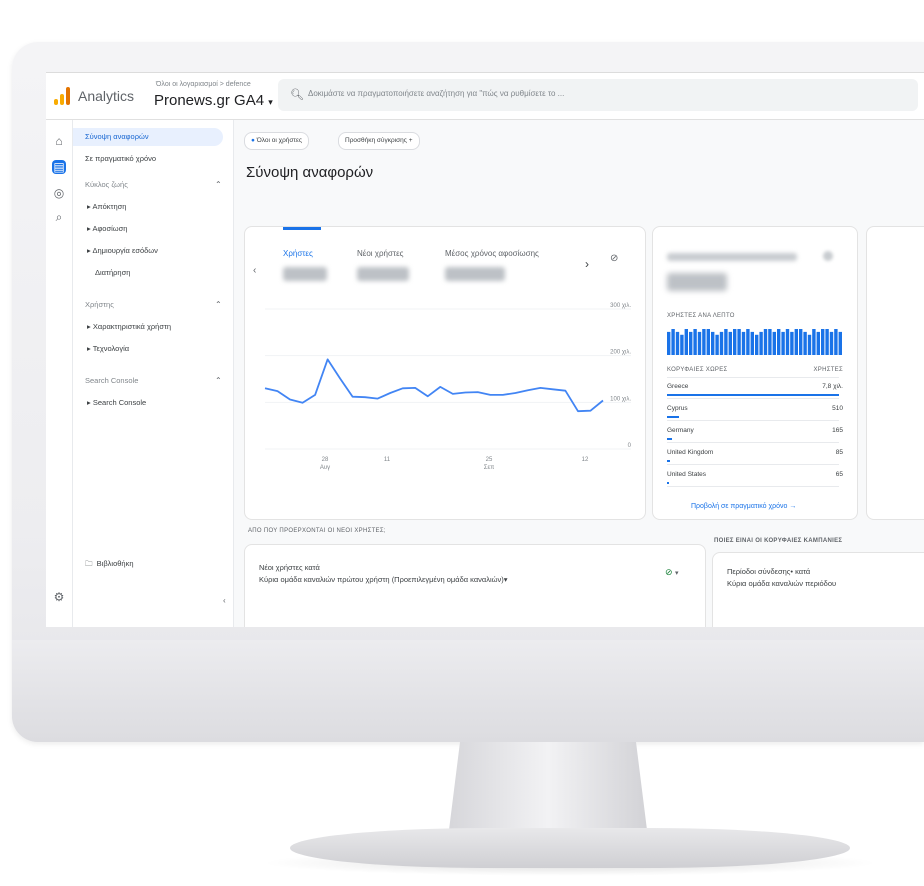  Describe the element at coordinates (325, 468) in the screenshot. I see `x-tick-label: Αυγ` at that location.